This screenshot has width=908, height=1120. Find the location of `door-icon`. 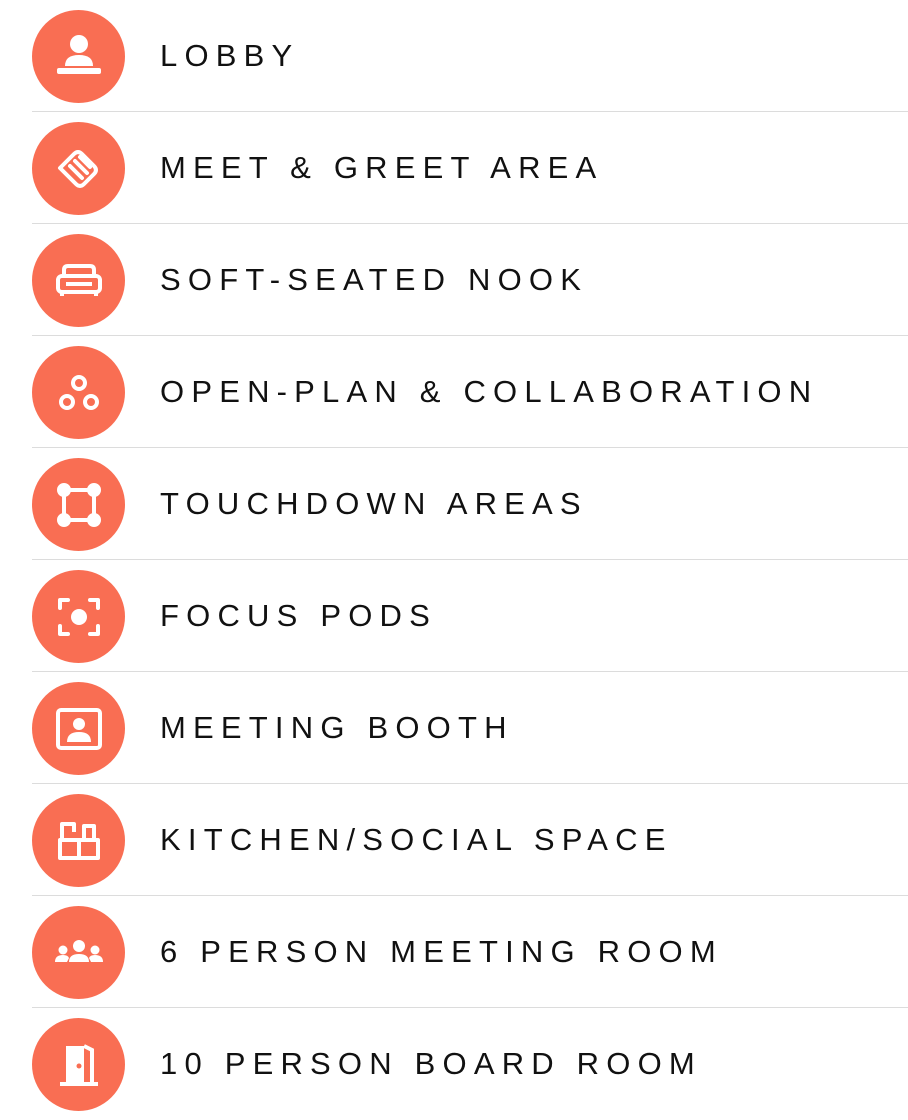

door-icon is located at coordinates (78, 1064).